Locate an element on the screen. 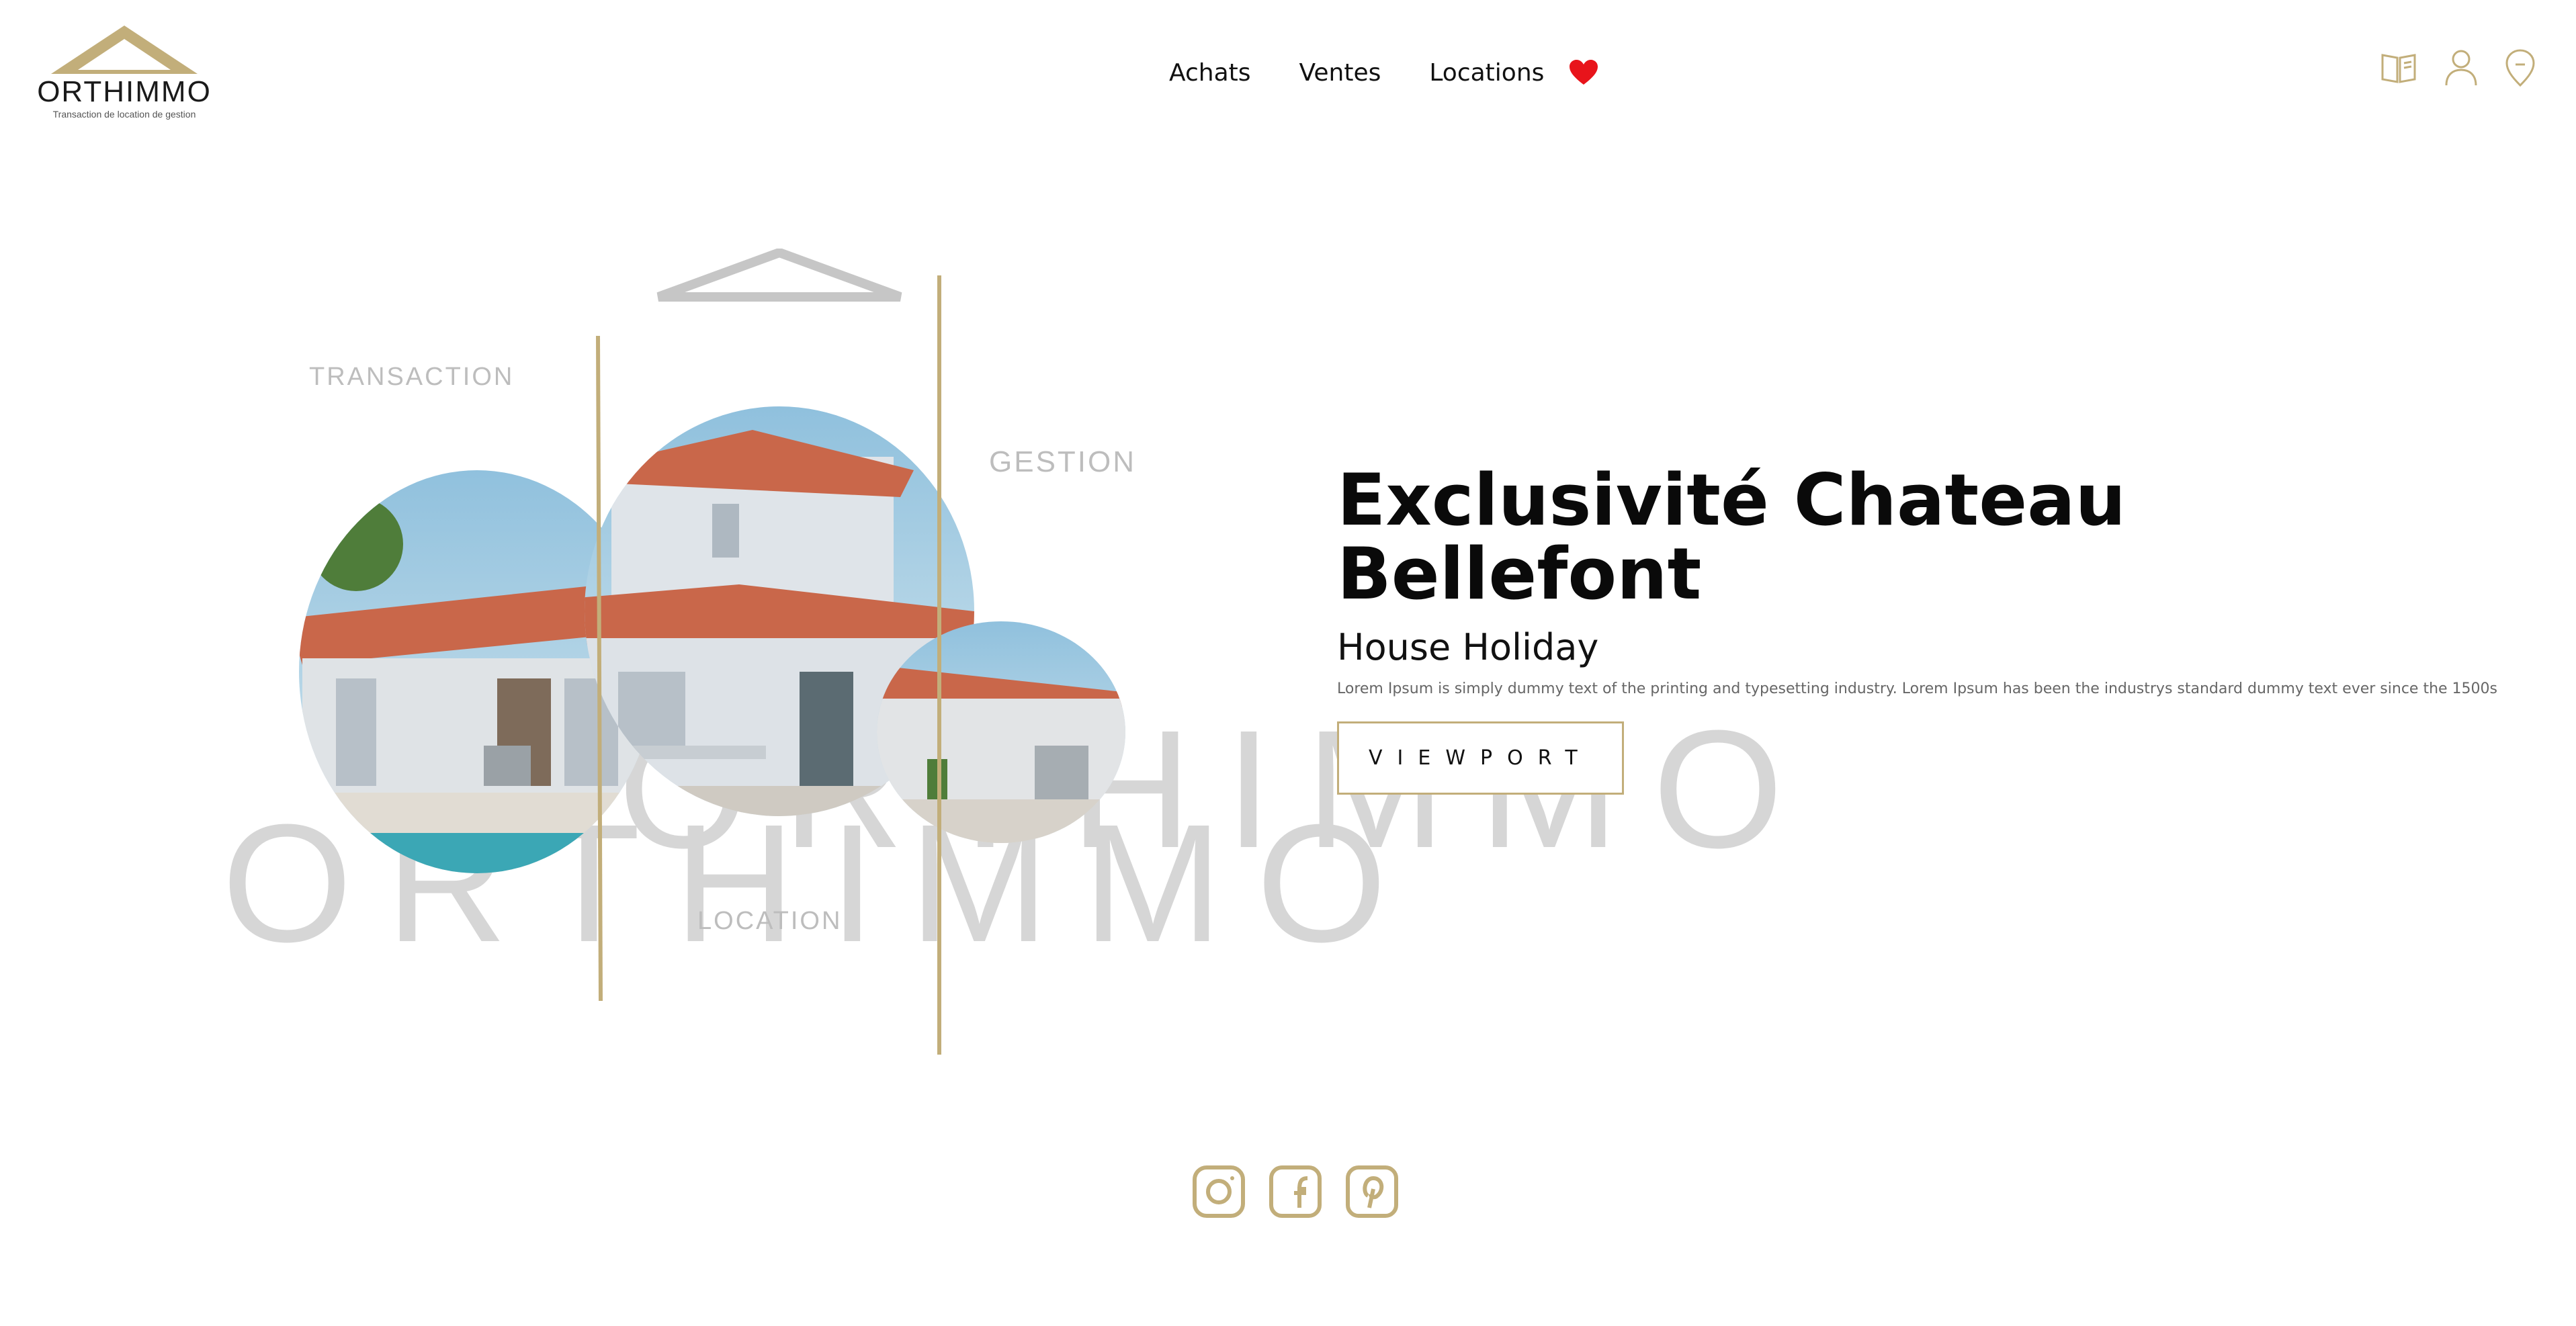  user-icon is located at coordinates (2461, 69).